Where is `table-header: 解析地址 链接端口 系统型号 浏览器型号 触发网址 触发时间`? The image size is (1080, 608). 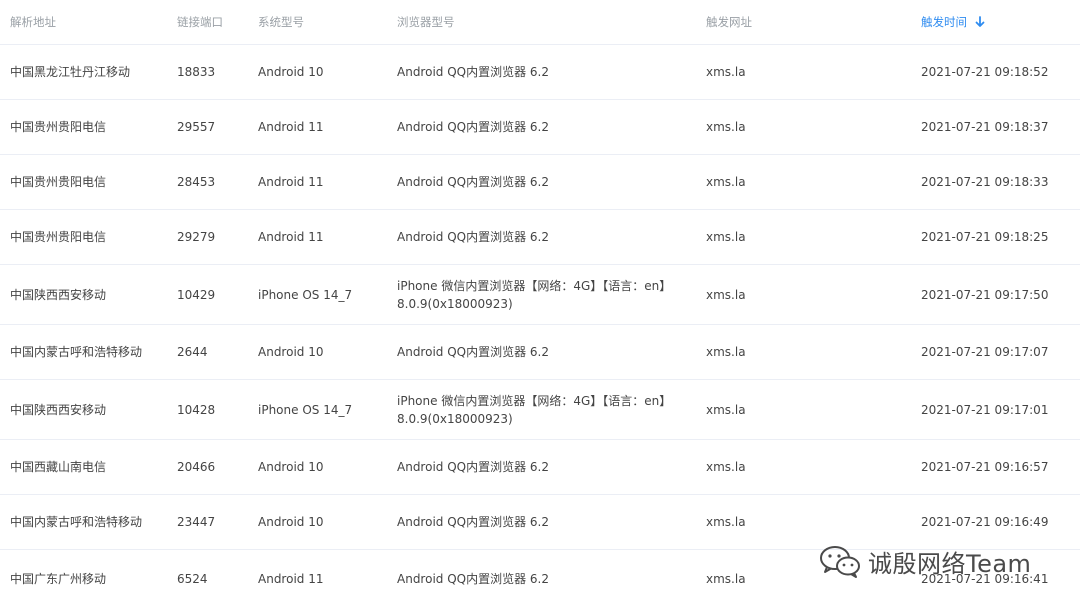
table-header: 解析地址 链接端口 系统型号 浏览器型号 触发网址 触发时间 is located at coordinates (540, 22).